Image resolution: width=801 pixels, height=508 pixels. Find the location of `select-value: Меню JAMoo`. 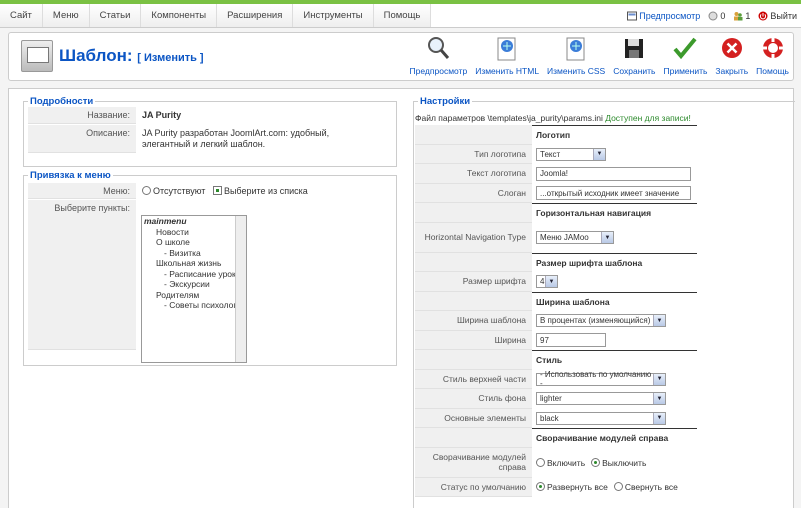

select-value: Меню JAMoo is located at coordinates (564, 237).